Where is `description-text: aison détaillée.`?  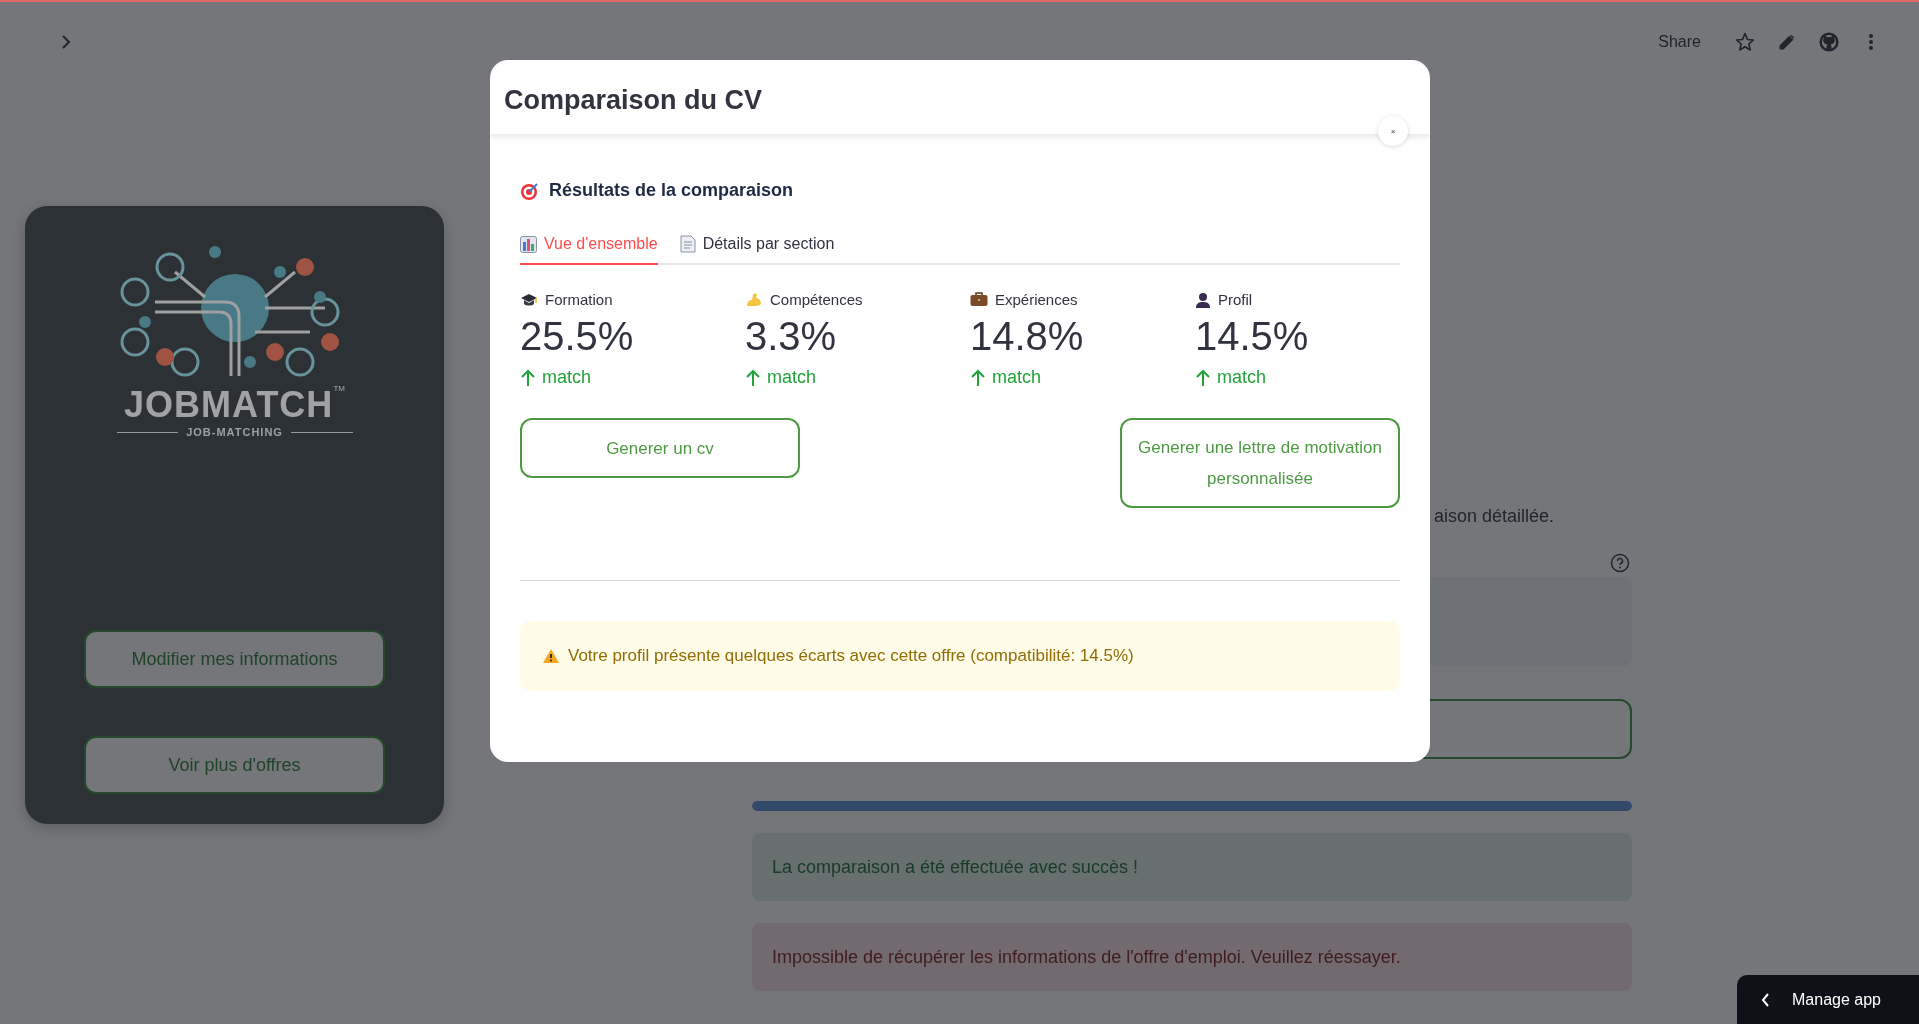 description-text: aison détaillée. is located at coordinates (1495, 516).